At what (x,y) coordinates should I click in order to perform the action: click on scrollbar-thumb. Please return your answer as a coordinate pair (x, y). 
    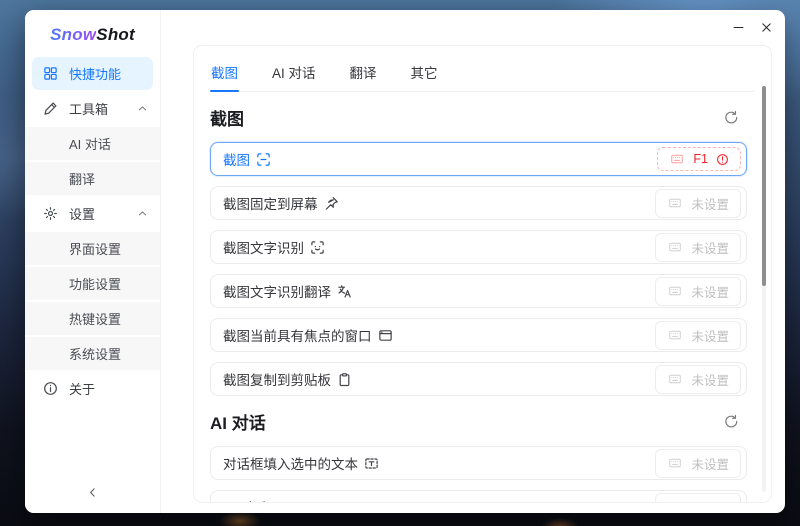
    Looking at the image, I should click on (764, 186).